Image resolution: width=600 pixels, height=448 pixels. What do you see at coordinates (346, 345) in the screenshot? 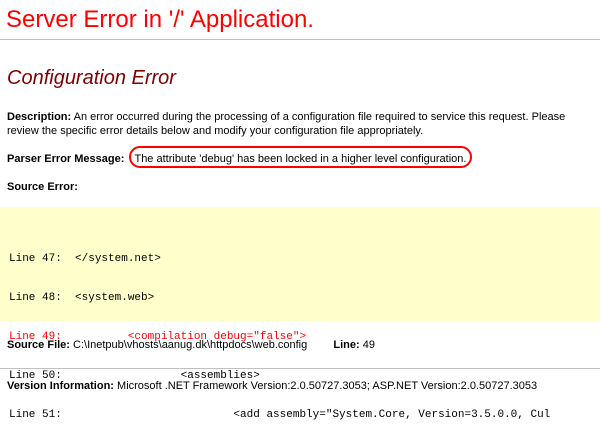
I see `line-label: Line:` at bounding box center [346, 345].